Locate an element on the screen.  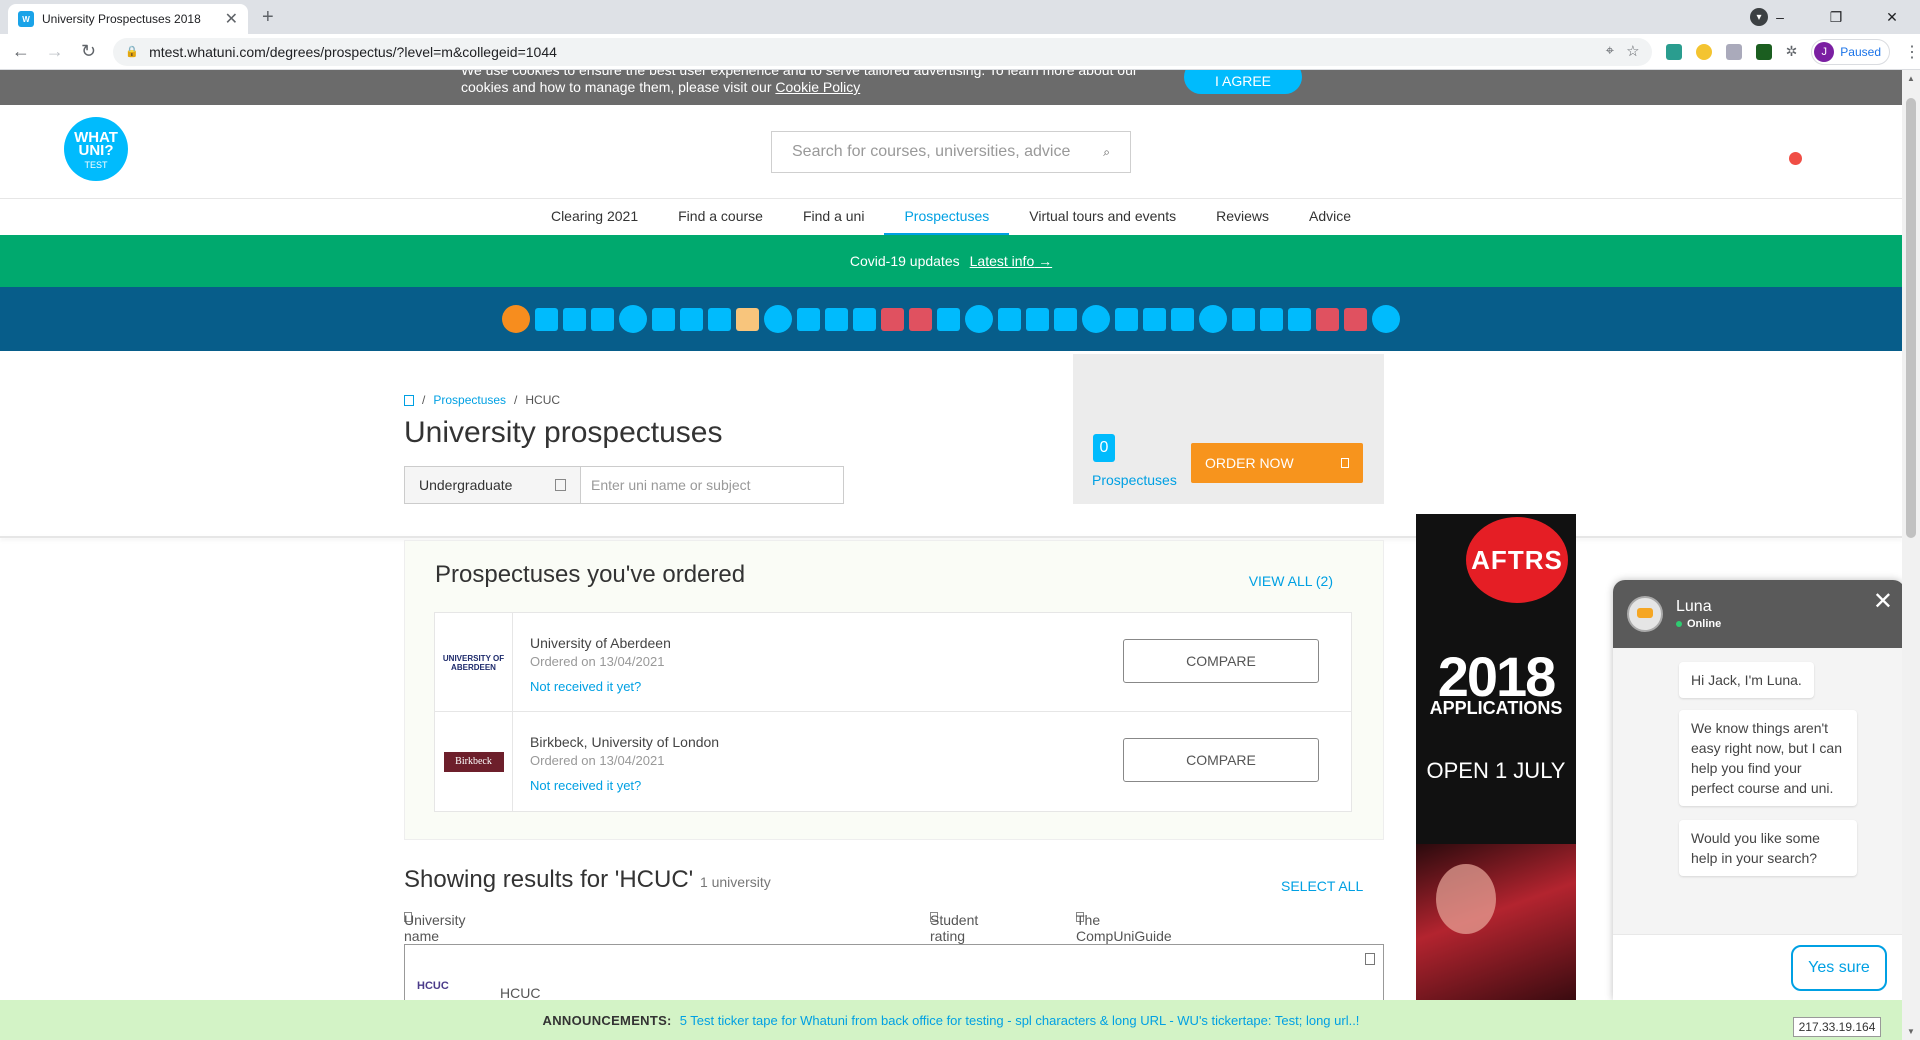
cookie-policy-link: Cookie Policy is located at coordinates (817, 87).